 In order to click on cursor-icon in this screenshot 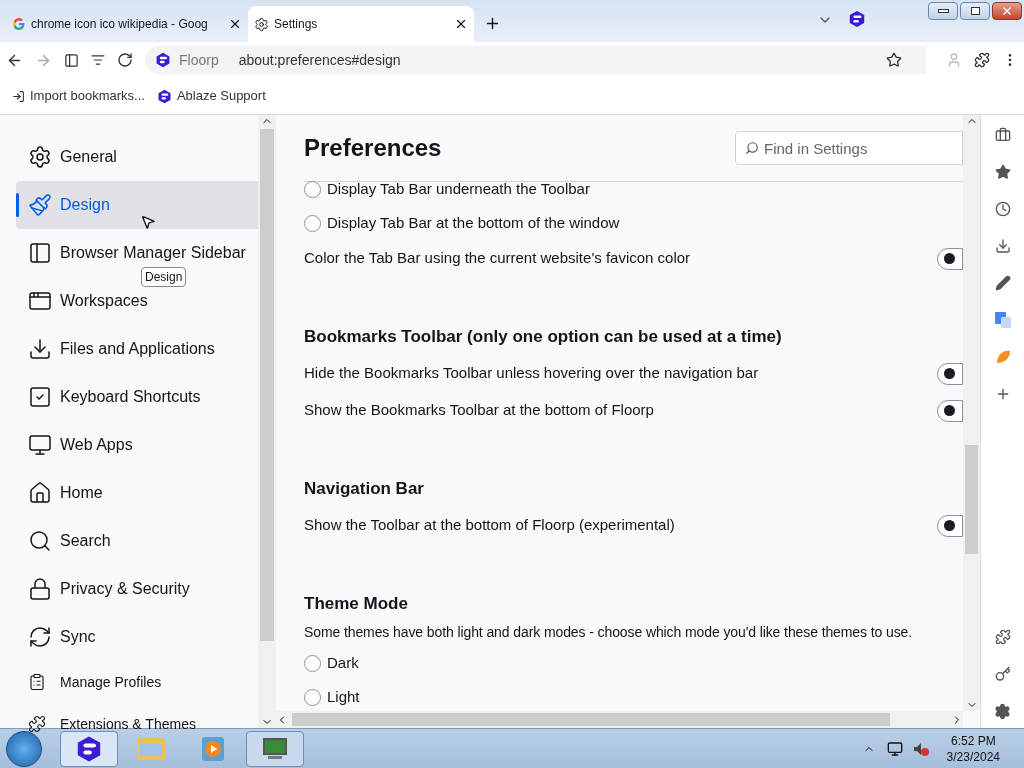, I will do `click(148, 222)`.